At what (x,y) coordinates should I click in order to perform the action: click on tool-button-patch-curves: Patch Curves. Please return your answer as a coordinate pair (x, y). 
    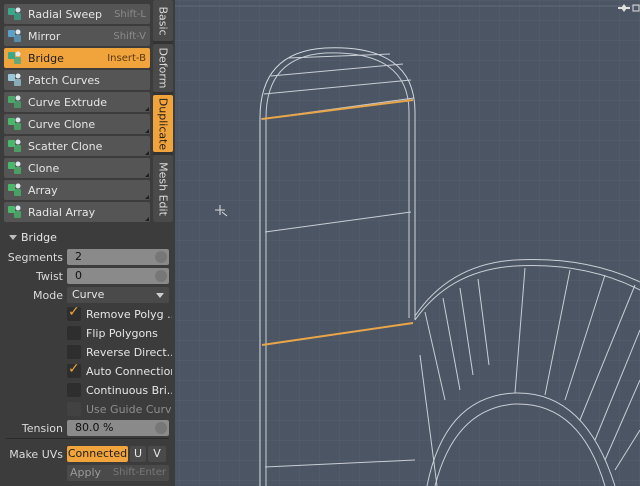
    Looking at the image, I should click on (77, 80).